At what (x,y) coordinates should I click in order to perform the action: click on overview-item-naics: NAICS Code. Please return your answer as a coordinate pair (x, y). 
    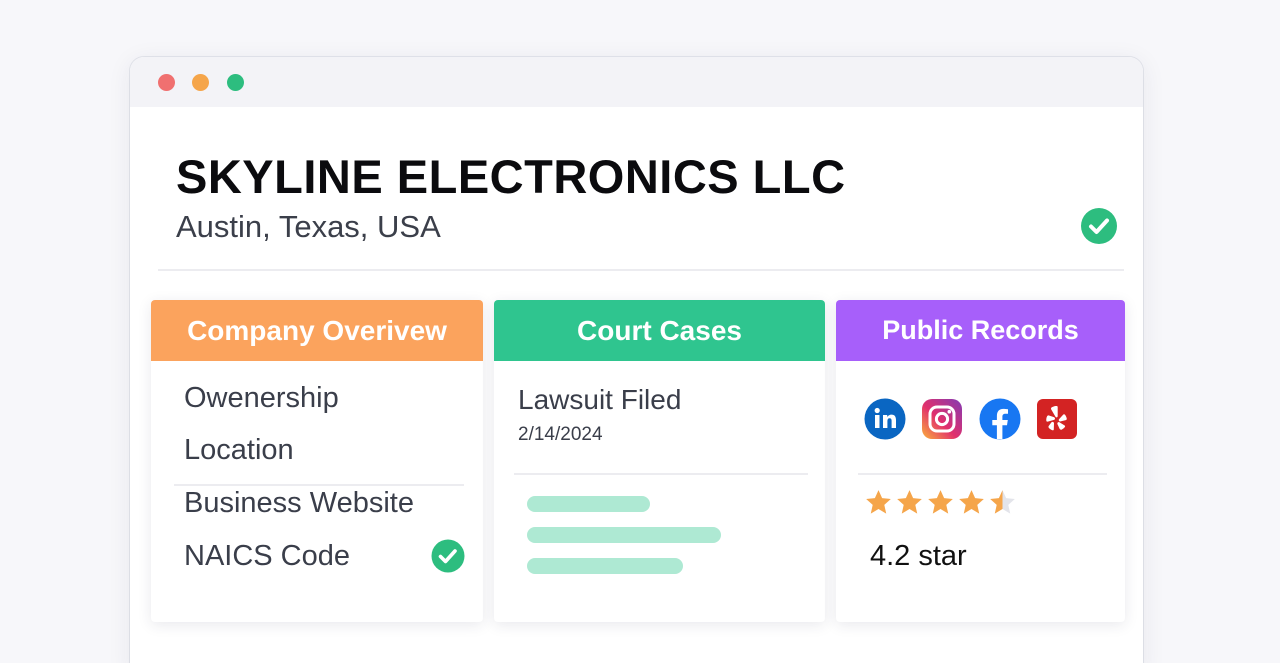
    Looking at the image, I should click on (267, 556).